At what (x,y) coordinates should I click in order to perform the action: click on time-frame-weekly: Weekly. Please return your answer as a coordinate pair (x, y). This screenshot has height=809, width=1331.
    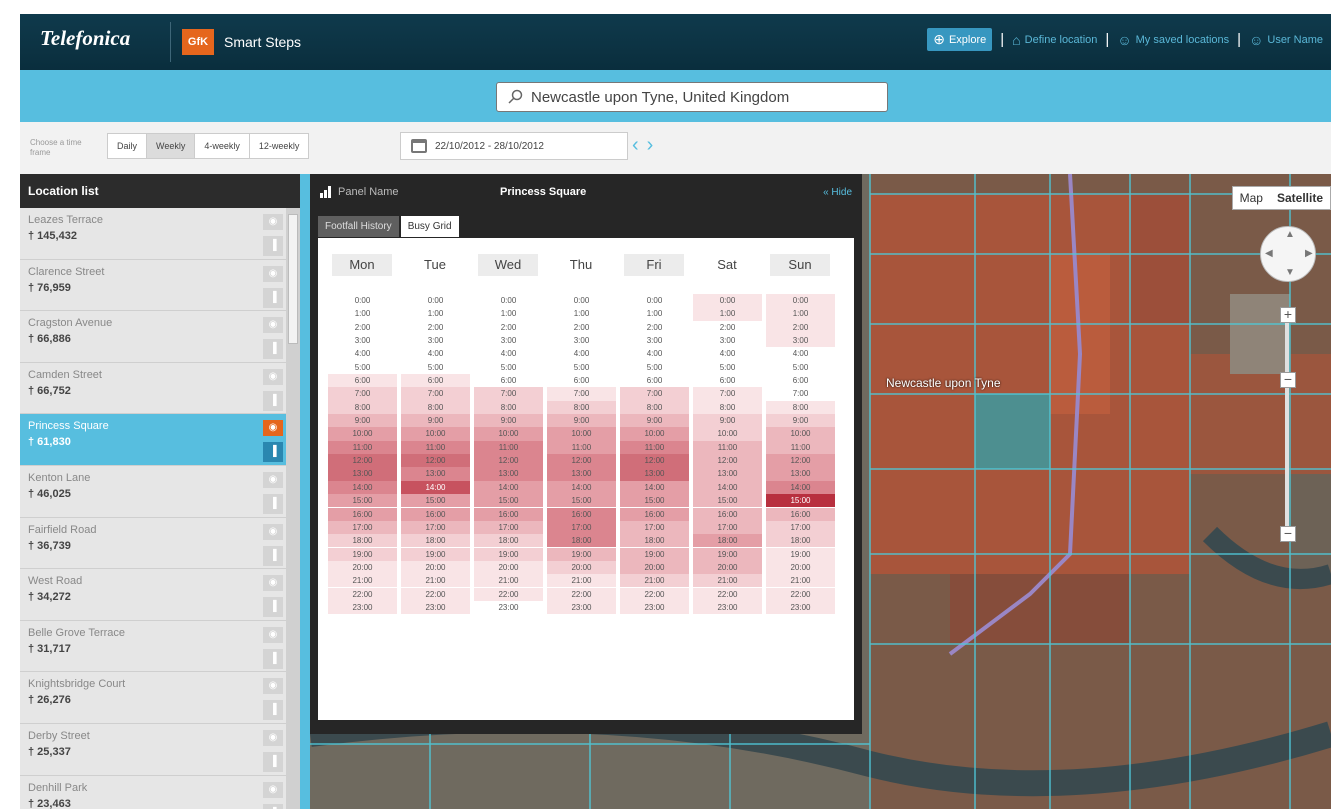
    Looking at the image, I should click on (171, 146).